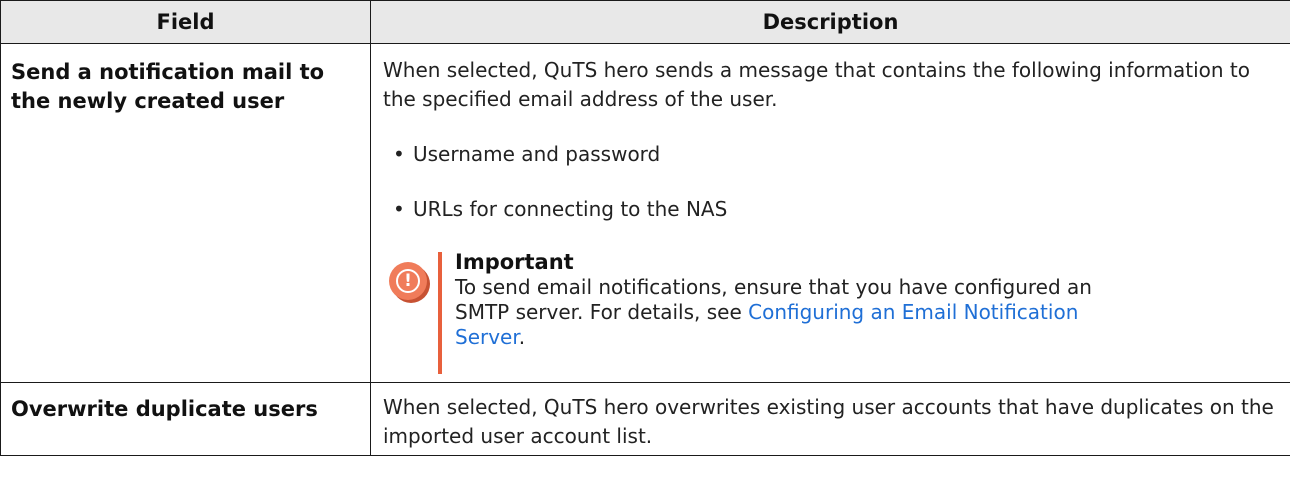  Describe the element at coordinates (830, 22) in the screenshot. I see `header-description: Description` at that location.